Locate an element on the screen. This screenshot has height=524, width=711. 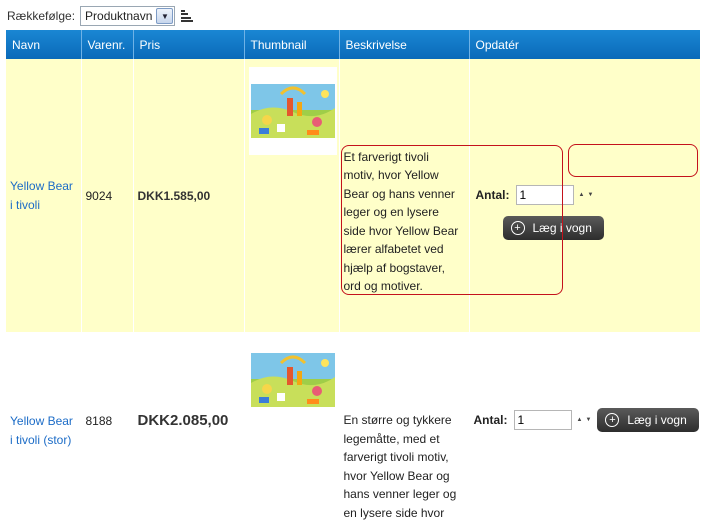
product-name-cell: Yellow Bear i tivoli is located at coordinates (44, 196).